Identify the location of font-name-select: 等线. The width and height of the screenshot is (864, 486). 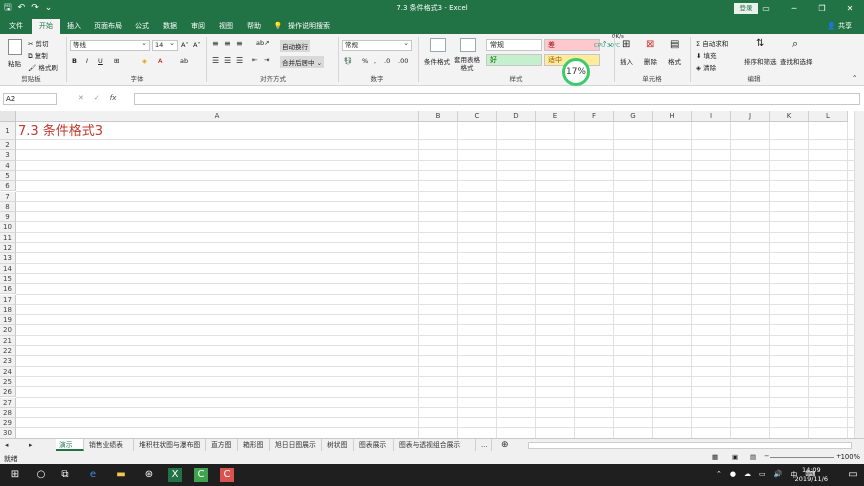
(110, 45).